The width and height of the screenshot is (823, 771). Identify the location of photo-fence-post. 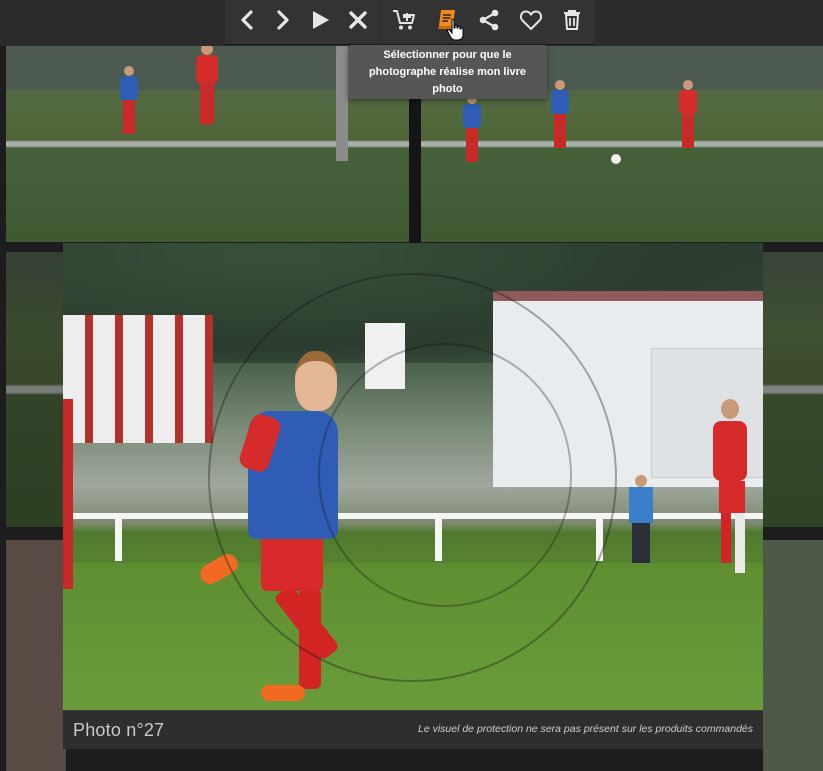
(118, 537).